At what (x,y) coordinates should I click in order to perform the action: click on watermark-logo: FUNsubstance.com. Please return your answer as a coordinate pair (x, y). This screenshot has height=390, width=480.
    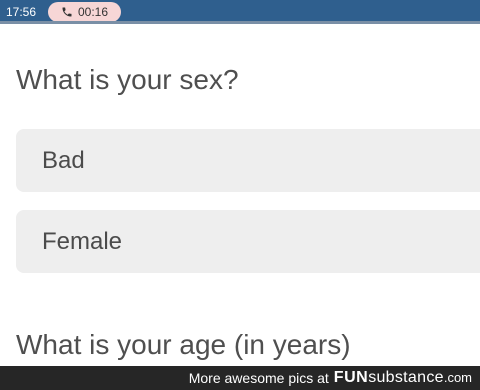
    Looking at the image, I should click on (403, 378).